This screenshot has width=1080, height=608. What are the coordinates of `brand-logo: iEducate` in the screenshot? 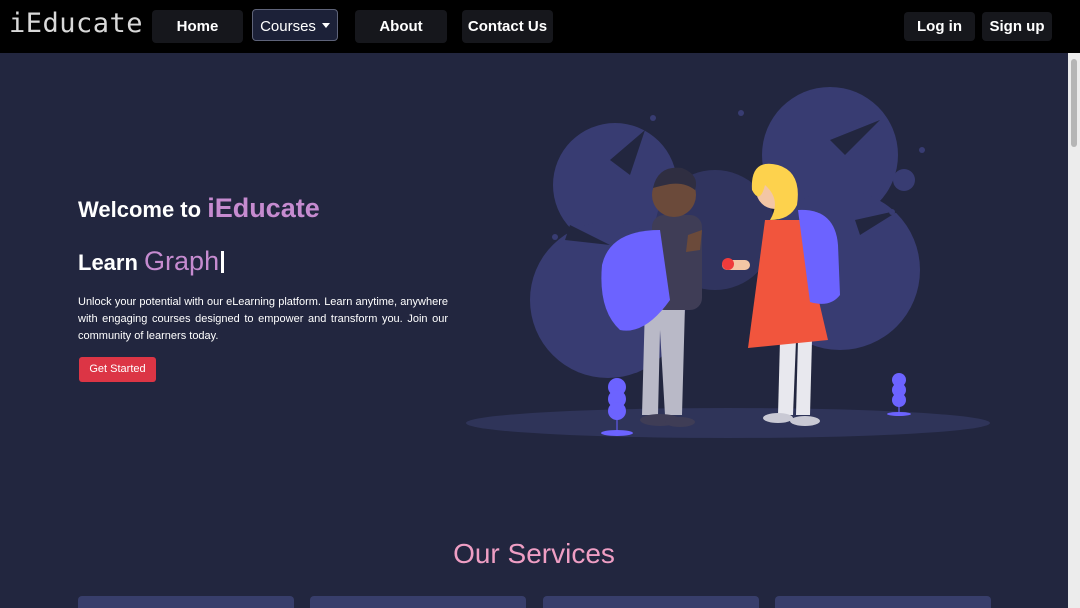 It's located at (76, 23).